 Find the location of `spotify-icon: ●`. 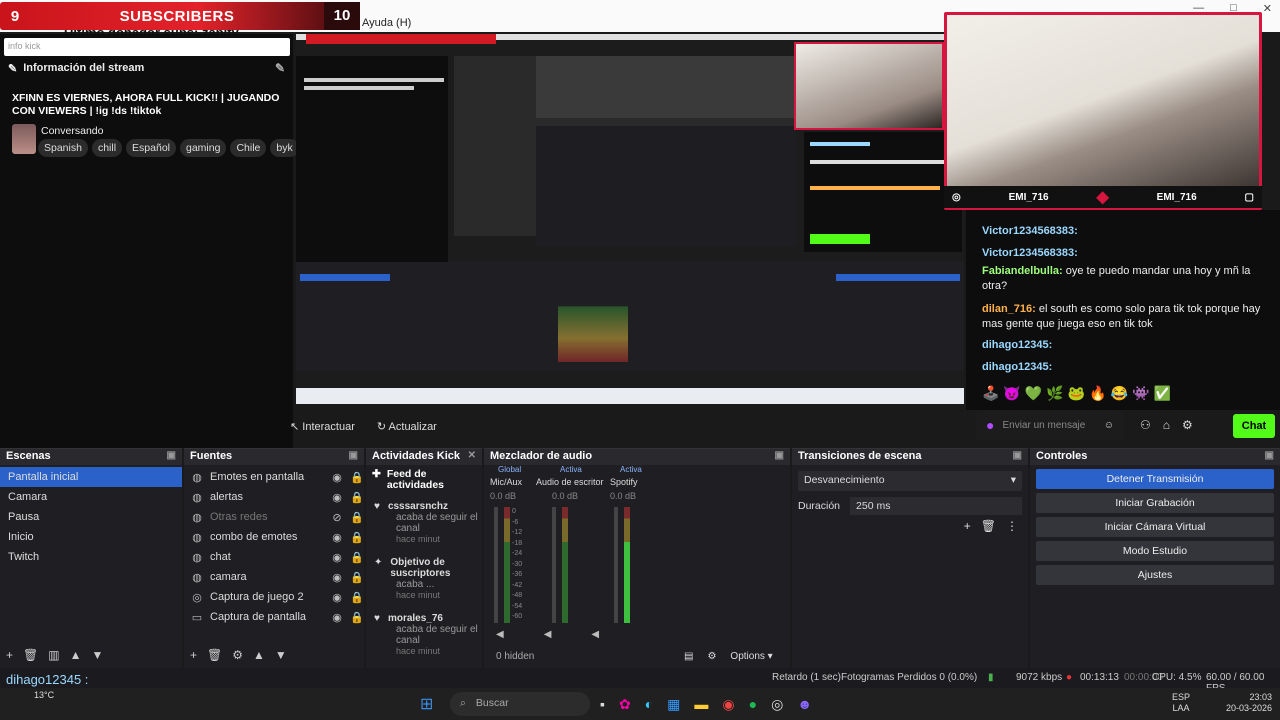

spotify-icon: ● is located at coordinates (753, 704).